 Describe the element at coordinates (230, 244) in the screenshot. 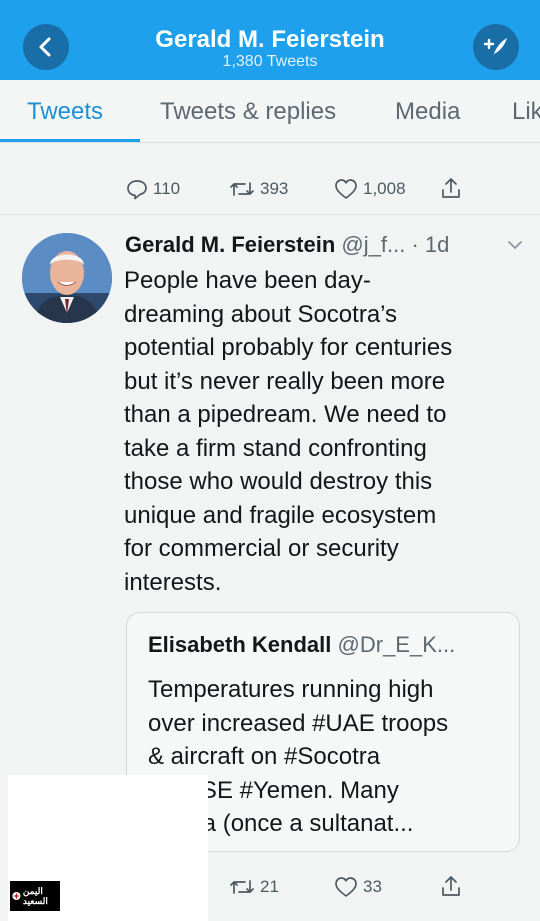

I see `tweet-author-name: Gerald M. Feierstein` at that location.